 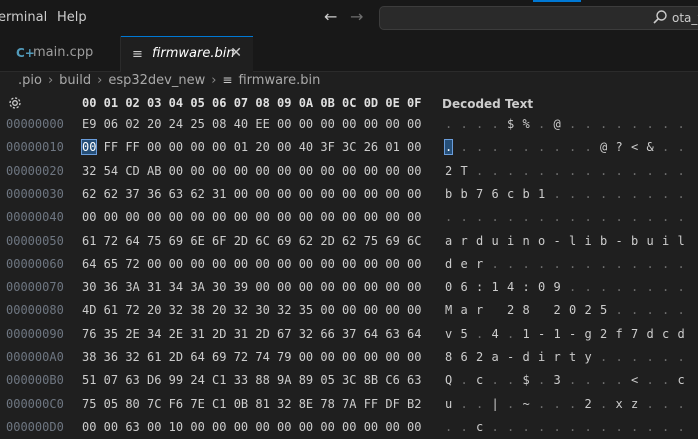 What do you see at coordinates (327, 380) in the screenshot?
I see `hex-byte: 05` at bounding box center [327, 380].